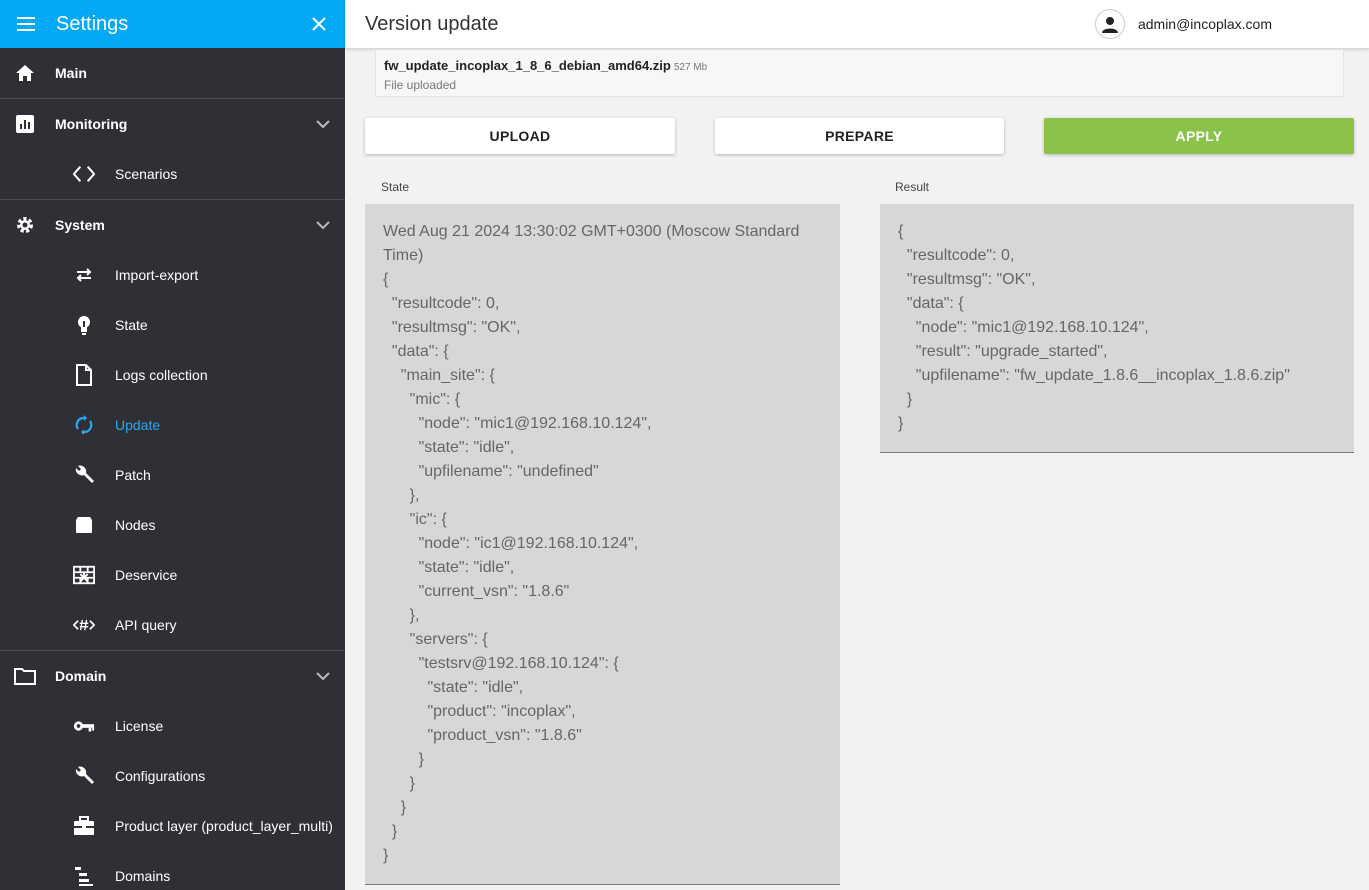  What do you see at coordinates (146, 625) in the screenshot?
I see `sidebar-item-label: API query` at bounding box center [146, 625].